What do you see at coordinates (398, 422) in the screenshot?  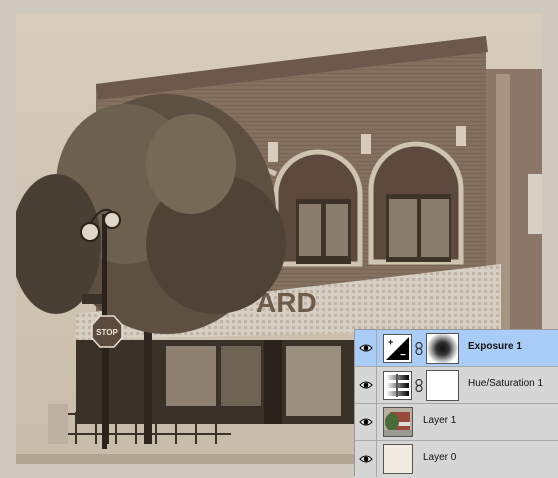 I see `photo-thumbnail` at bounding box center [398, 422].